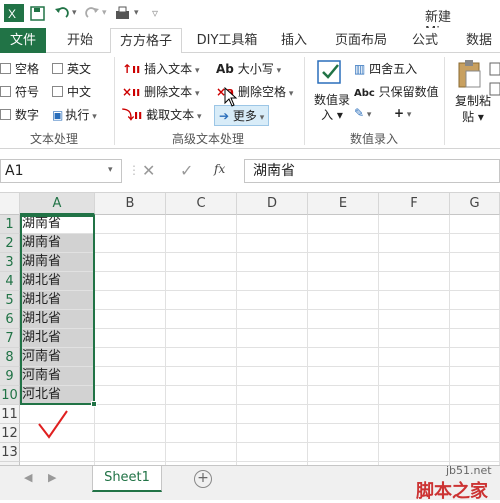 The image size is (500, 503). I want to click on row-header: 11, so click(10, 414).